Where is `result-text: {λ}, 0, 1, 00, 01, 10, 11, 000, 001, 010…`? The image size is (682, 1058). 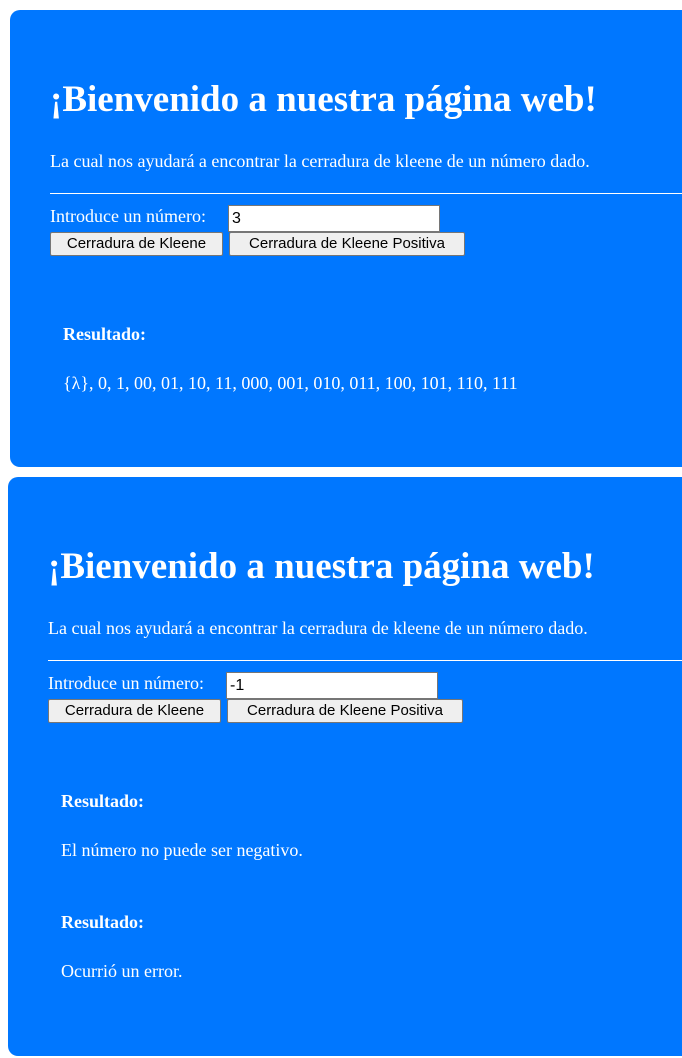 result-text: {λ}, 0, 1, 00, 01, 10, 11, 000, 001, 010… is located at coordinates (290, 383).